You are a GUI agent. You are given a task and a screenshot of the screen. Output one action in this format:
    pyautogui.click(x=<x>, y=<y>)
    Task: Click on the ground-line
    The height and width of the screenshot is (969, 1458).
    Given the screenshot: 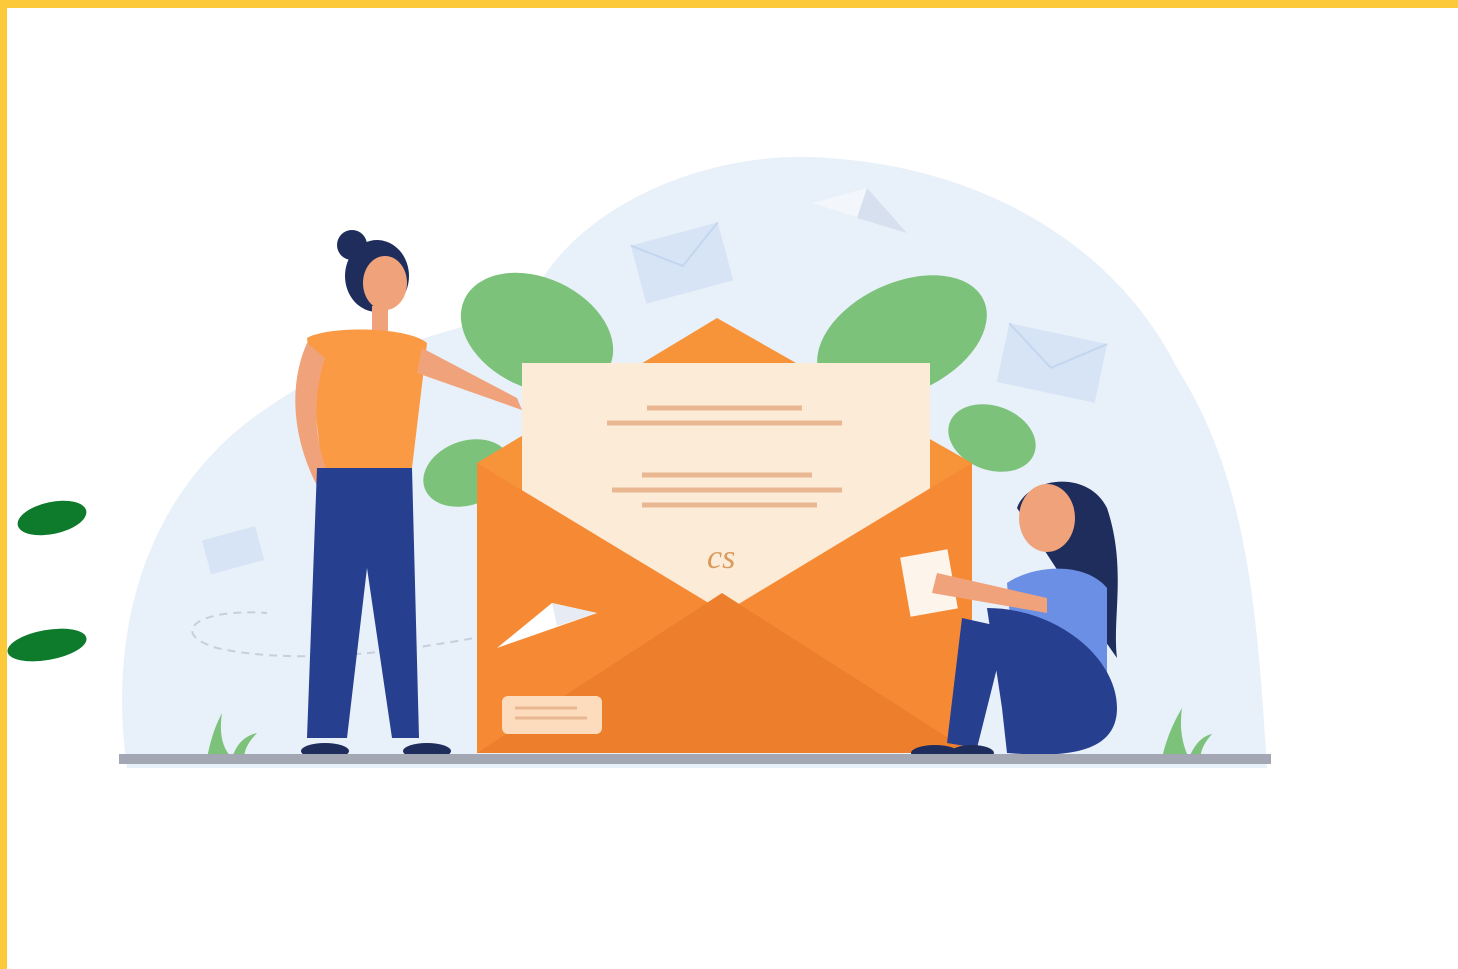 What is the action you would take?
    pyautogui.click(x=695, y=759)
    